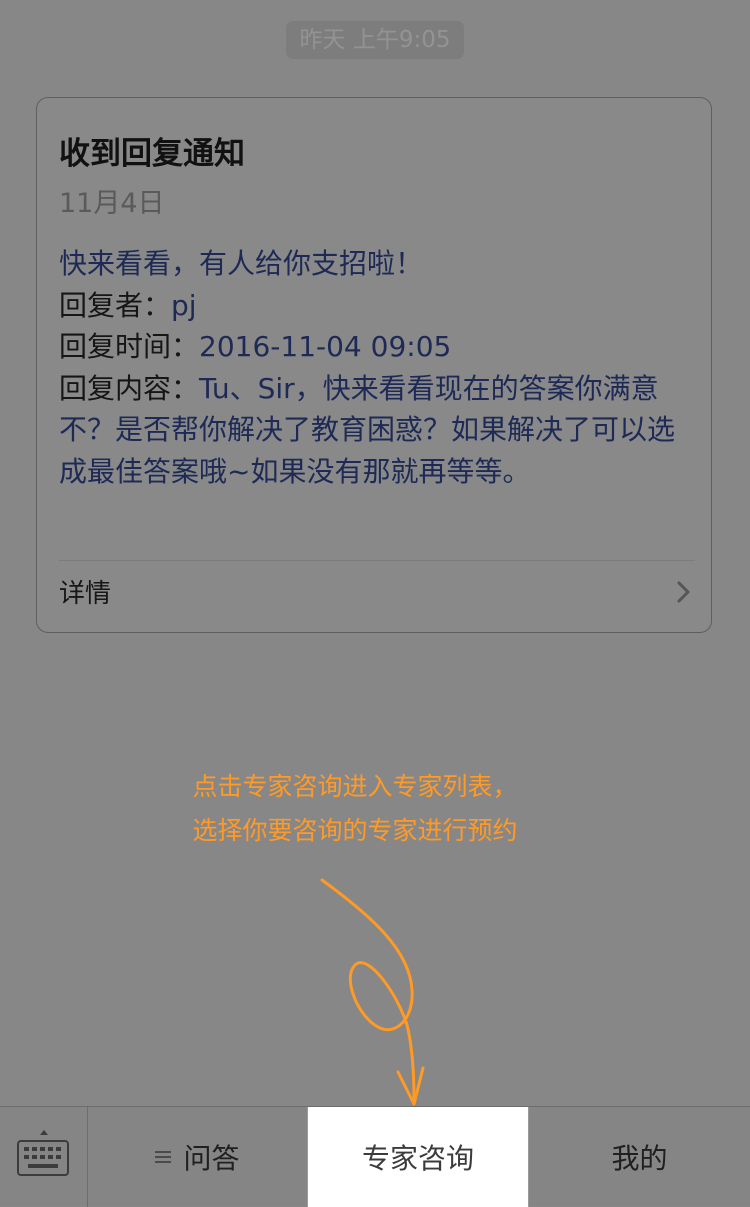 This screenshot has height=1207, width=750. What do you see at coordinates (85, 594) in the screenshot?
I see `details-label: 详情` at bounding box center [85, 594].